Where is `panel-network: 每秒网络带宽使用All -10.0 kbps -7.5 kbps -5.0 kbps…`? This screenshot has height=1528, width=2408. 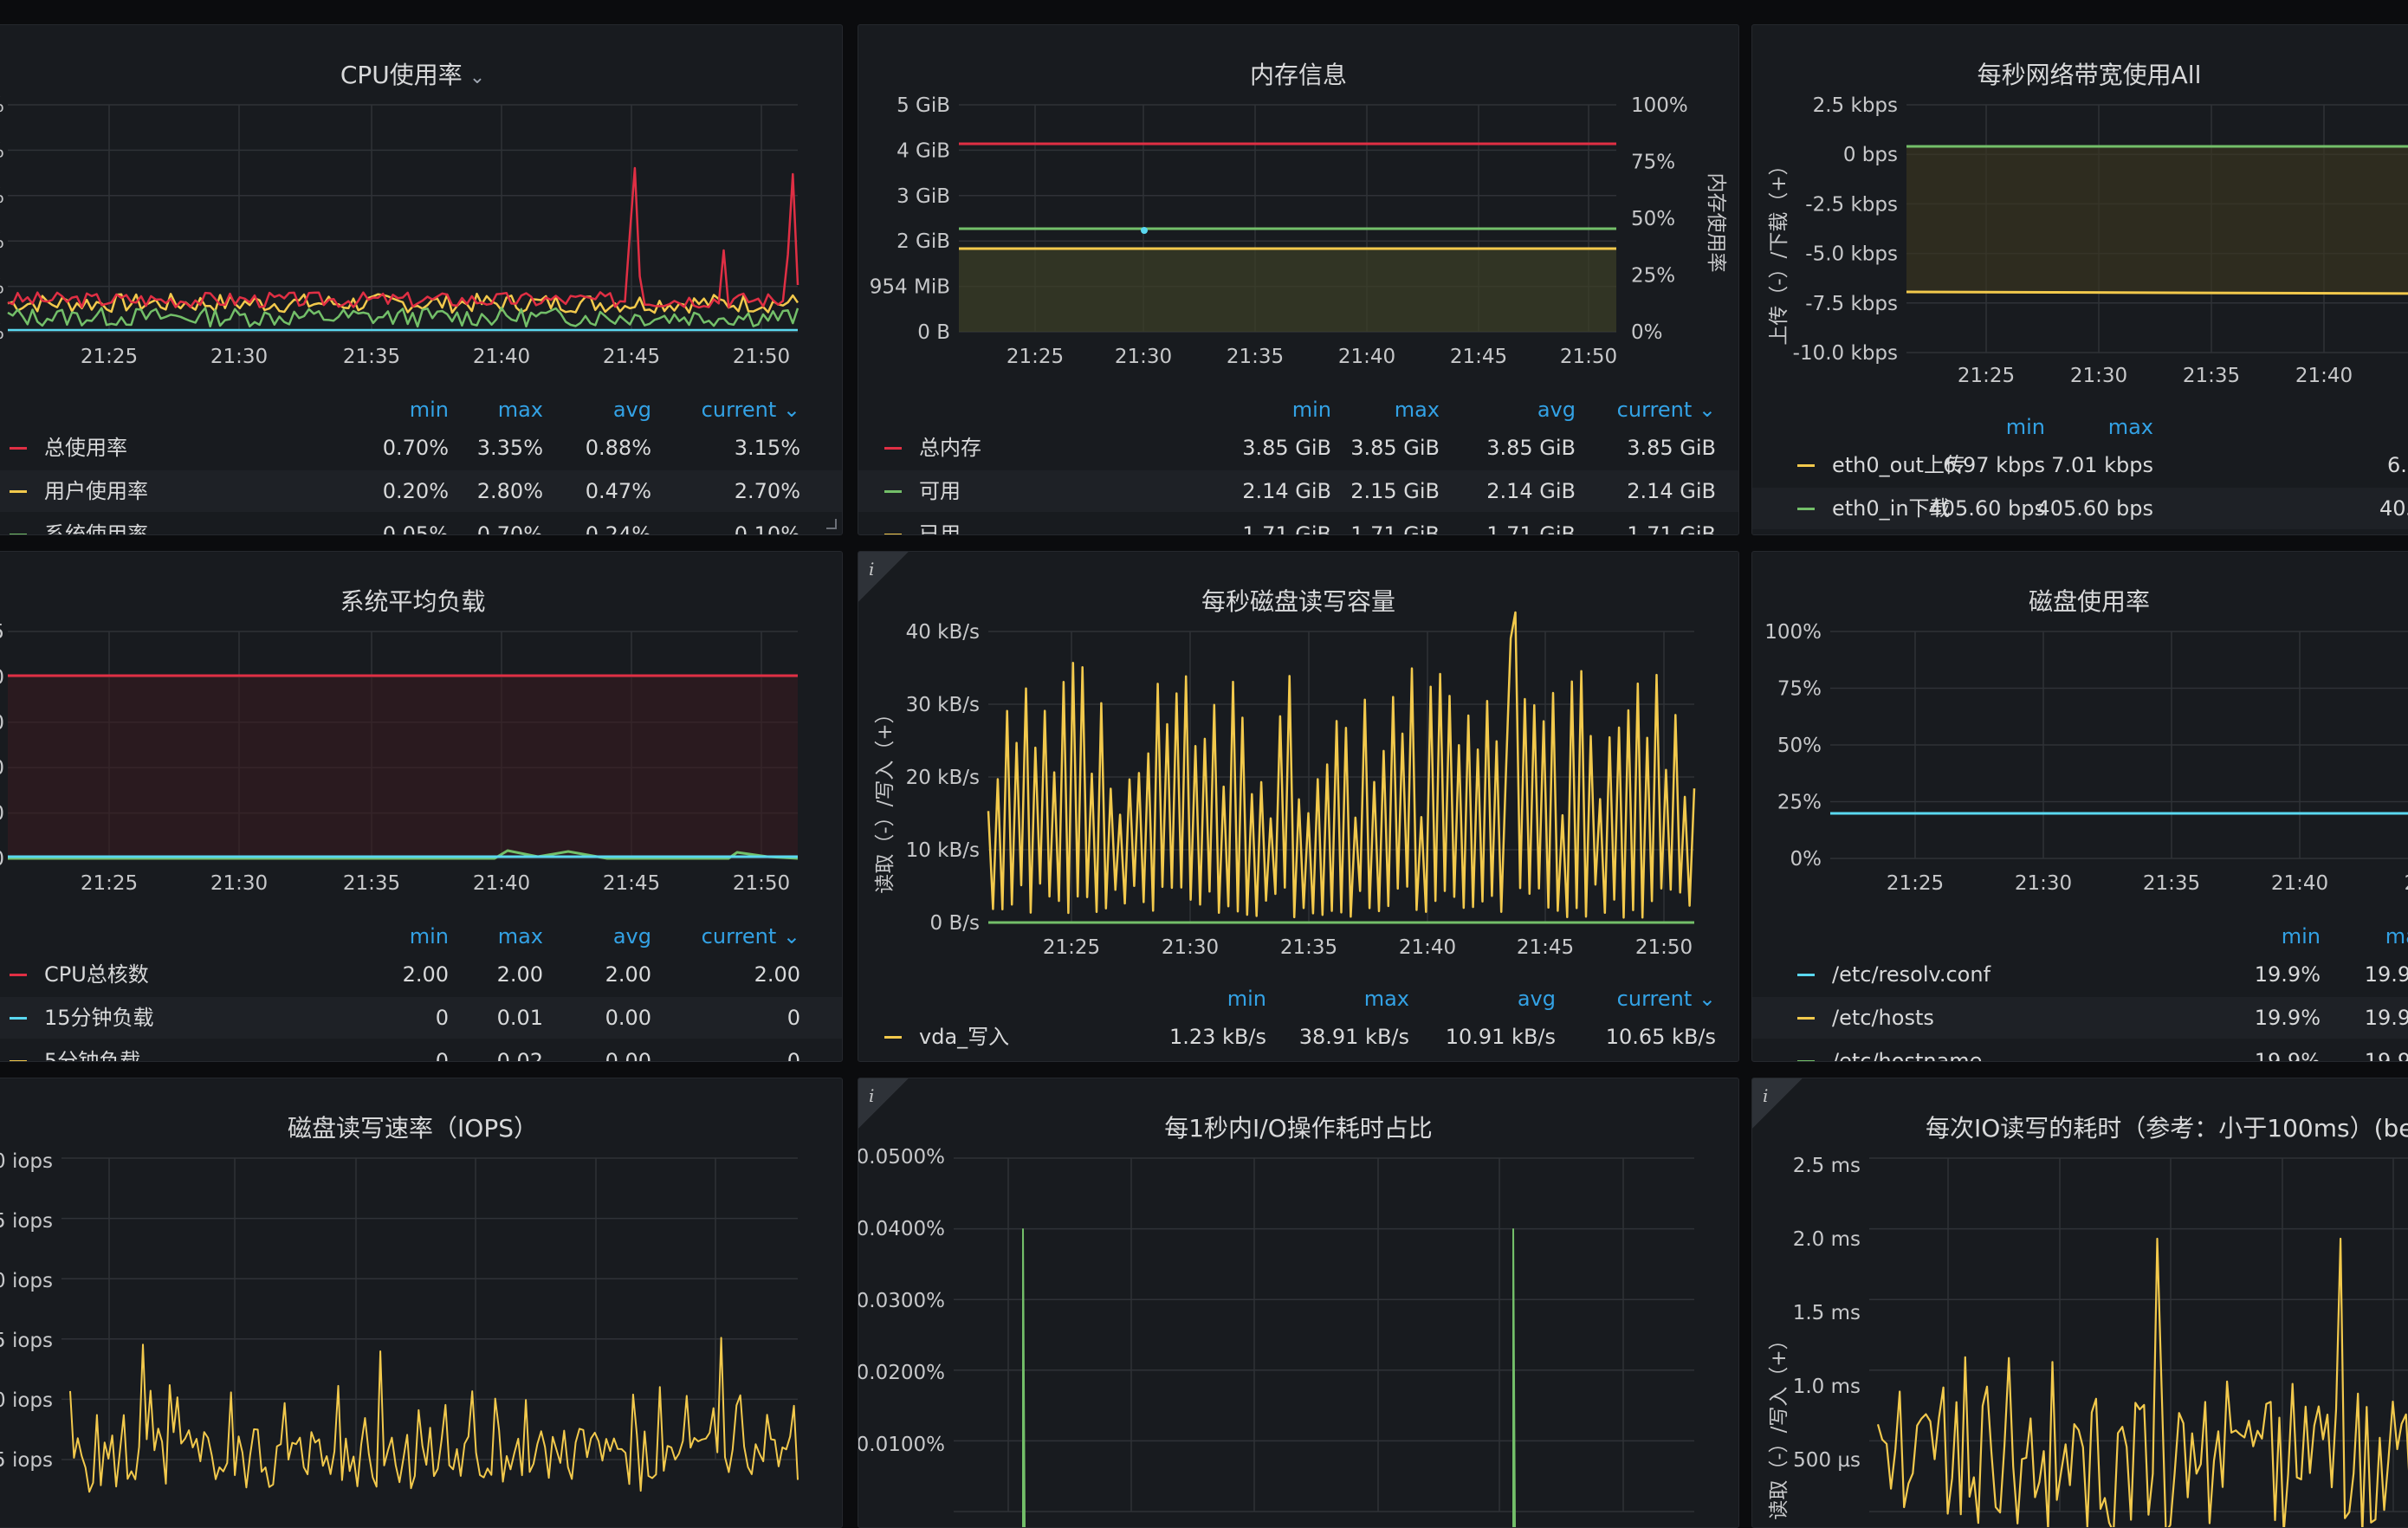
panel-network: 每秒网络带宽使用All -10.0 kbps -7.5 kbps -5.0 kbps… is located at coordinates (2079, 279).